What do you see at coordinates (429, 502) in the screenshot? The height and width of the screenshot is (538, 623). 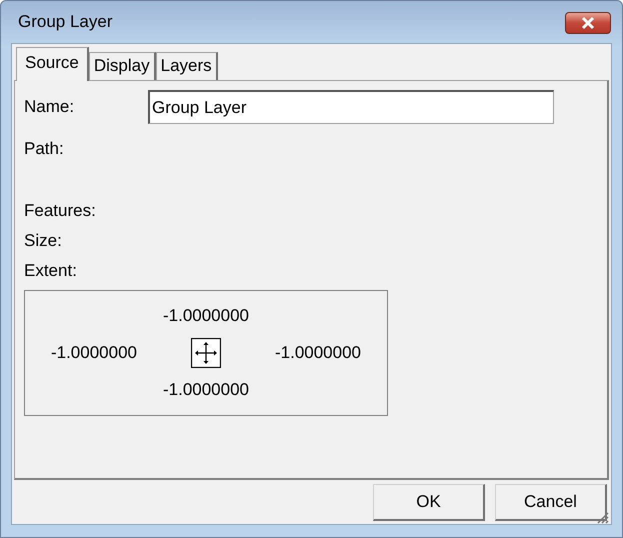 I see `dialog-button: OK` at bounding box center [429, 502].